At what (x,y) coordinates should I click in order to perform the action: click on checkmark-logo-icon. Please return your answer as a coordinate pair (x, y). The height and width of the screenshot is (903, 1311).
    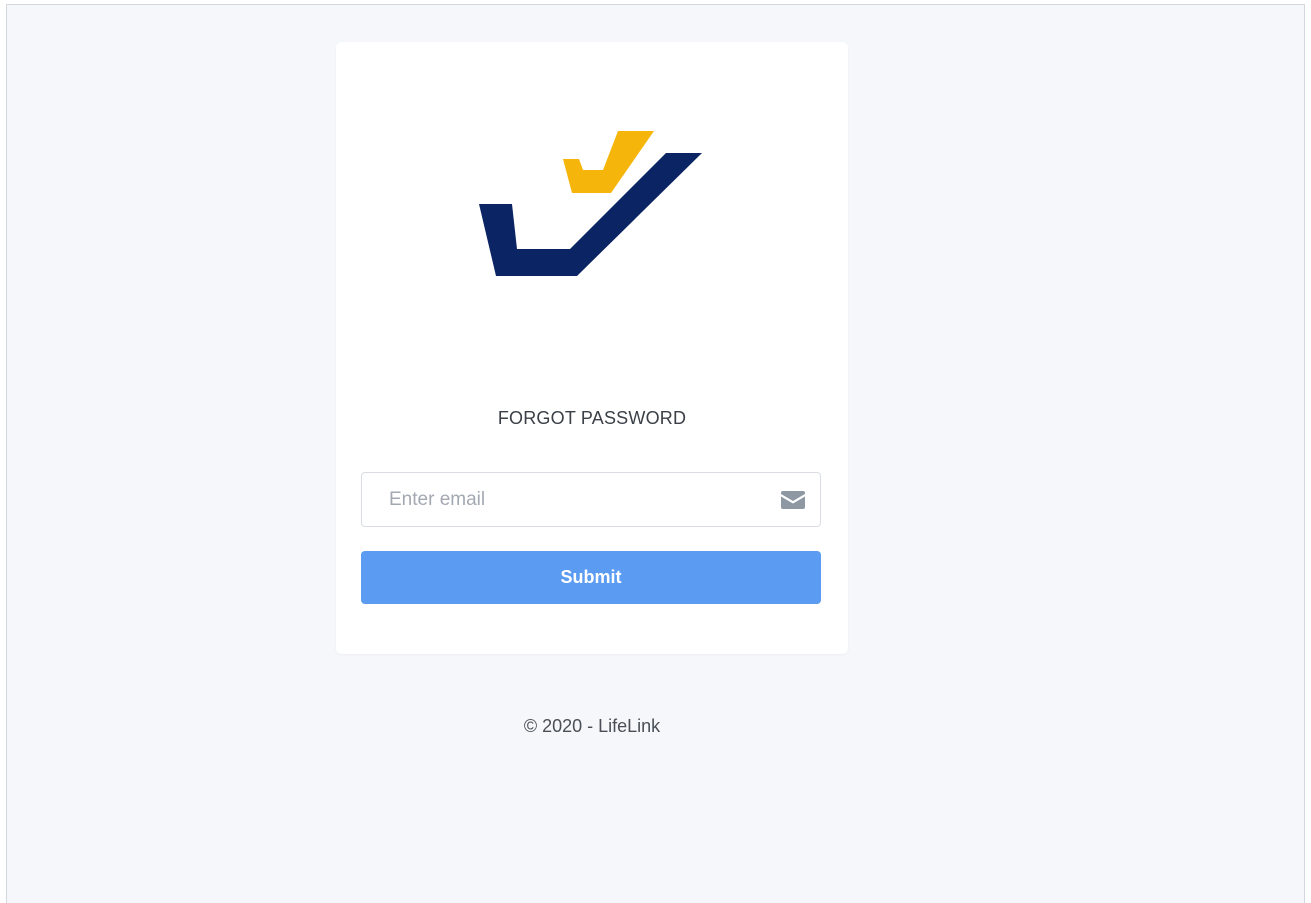
    Looking at the image, I should click on (590, 203).